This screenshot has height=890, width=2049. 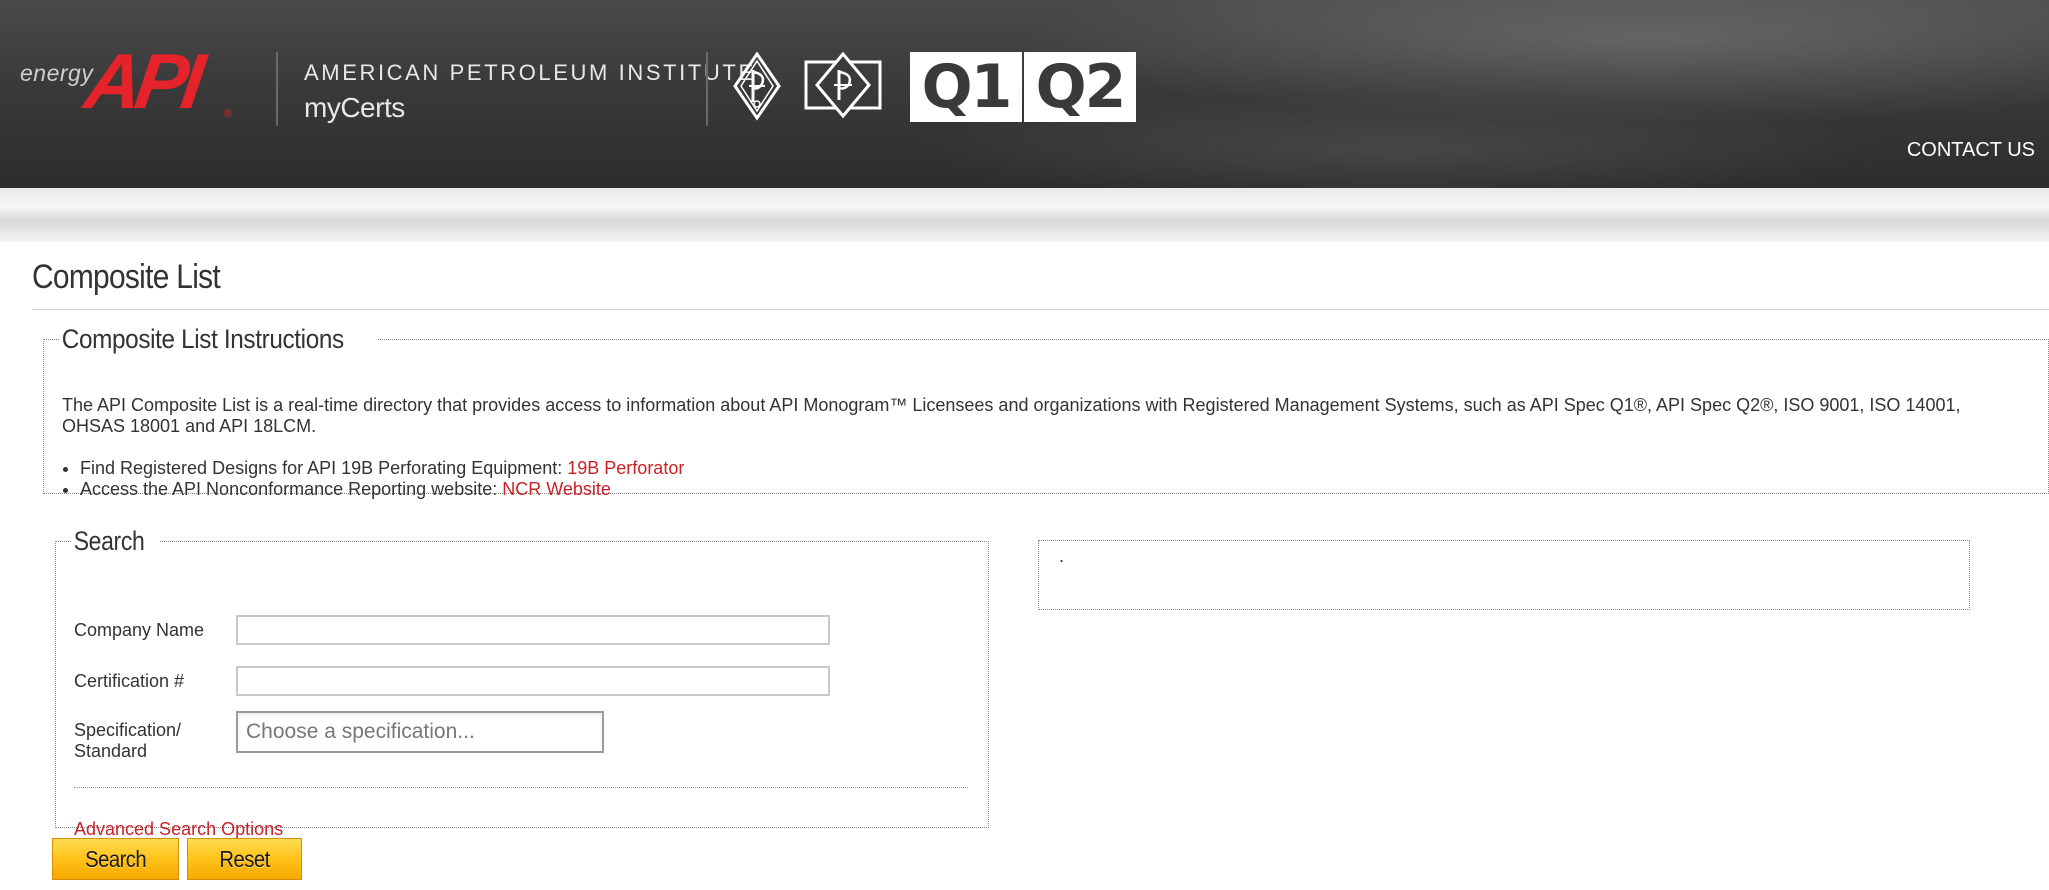 What do you see at coordinates (354, 107) in the screenshot?
I see `app-name: myCerts` at bounding box center [354, 107].